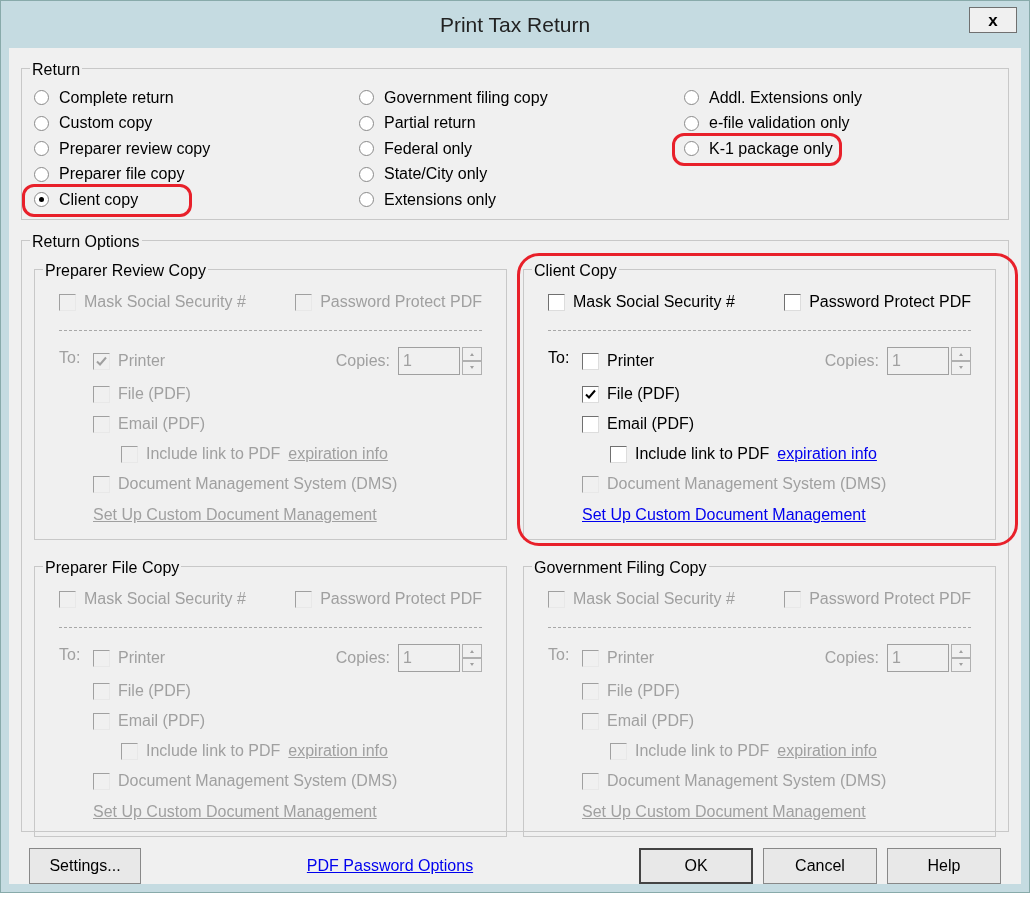  What do you see at coordinates (116, 97) in the screenshot?
I see `radio-label: Complete return` at bounding box center [116, 97].